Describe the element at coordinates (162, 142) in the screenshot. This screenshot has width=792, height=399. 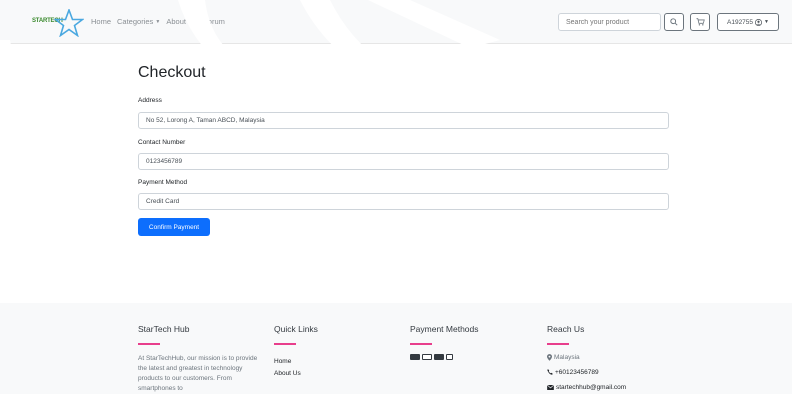
I see `contact-number-label: Contact Number` at that location.